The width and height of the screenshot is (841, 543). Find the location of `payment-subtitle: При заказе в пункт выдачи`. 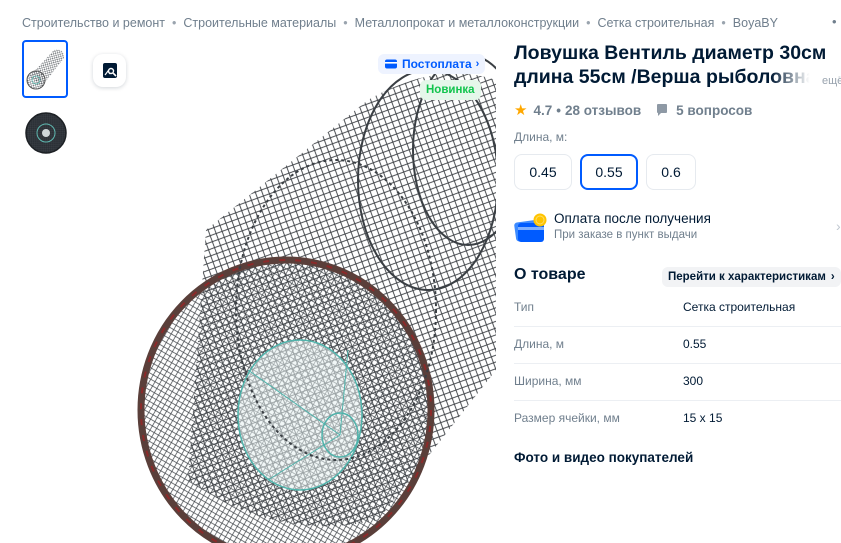

payment-subtitle: При заказе в пункт выдачи is located at coordinates (626, 235).